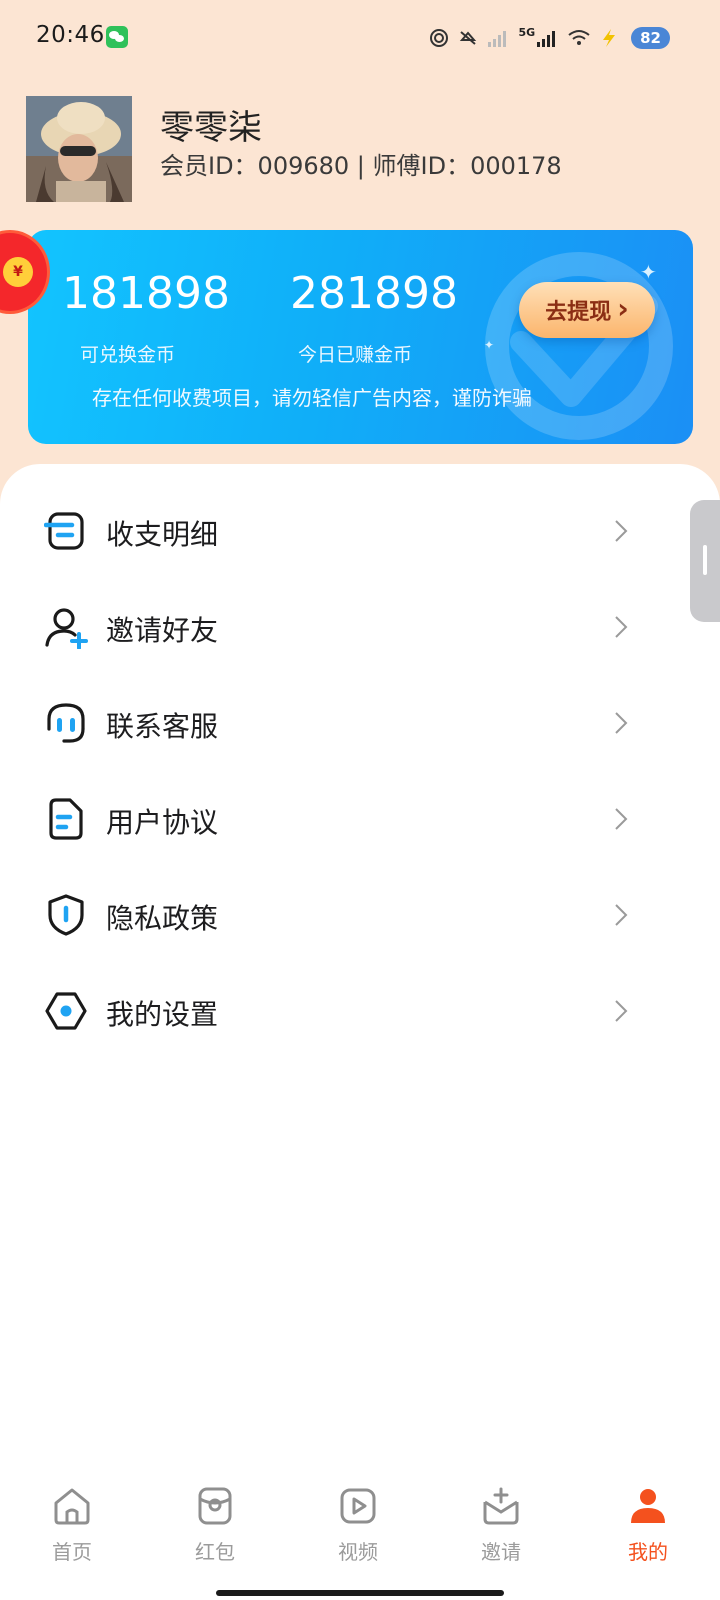 The height and width of the screenshot is (1600, 720). What do you see at coordinates (211, 128) in the screenshot?
I see `user-name: 零零柒` at bounding box center [211, 128].